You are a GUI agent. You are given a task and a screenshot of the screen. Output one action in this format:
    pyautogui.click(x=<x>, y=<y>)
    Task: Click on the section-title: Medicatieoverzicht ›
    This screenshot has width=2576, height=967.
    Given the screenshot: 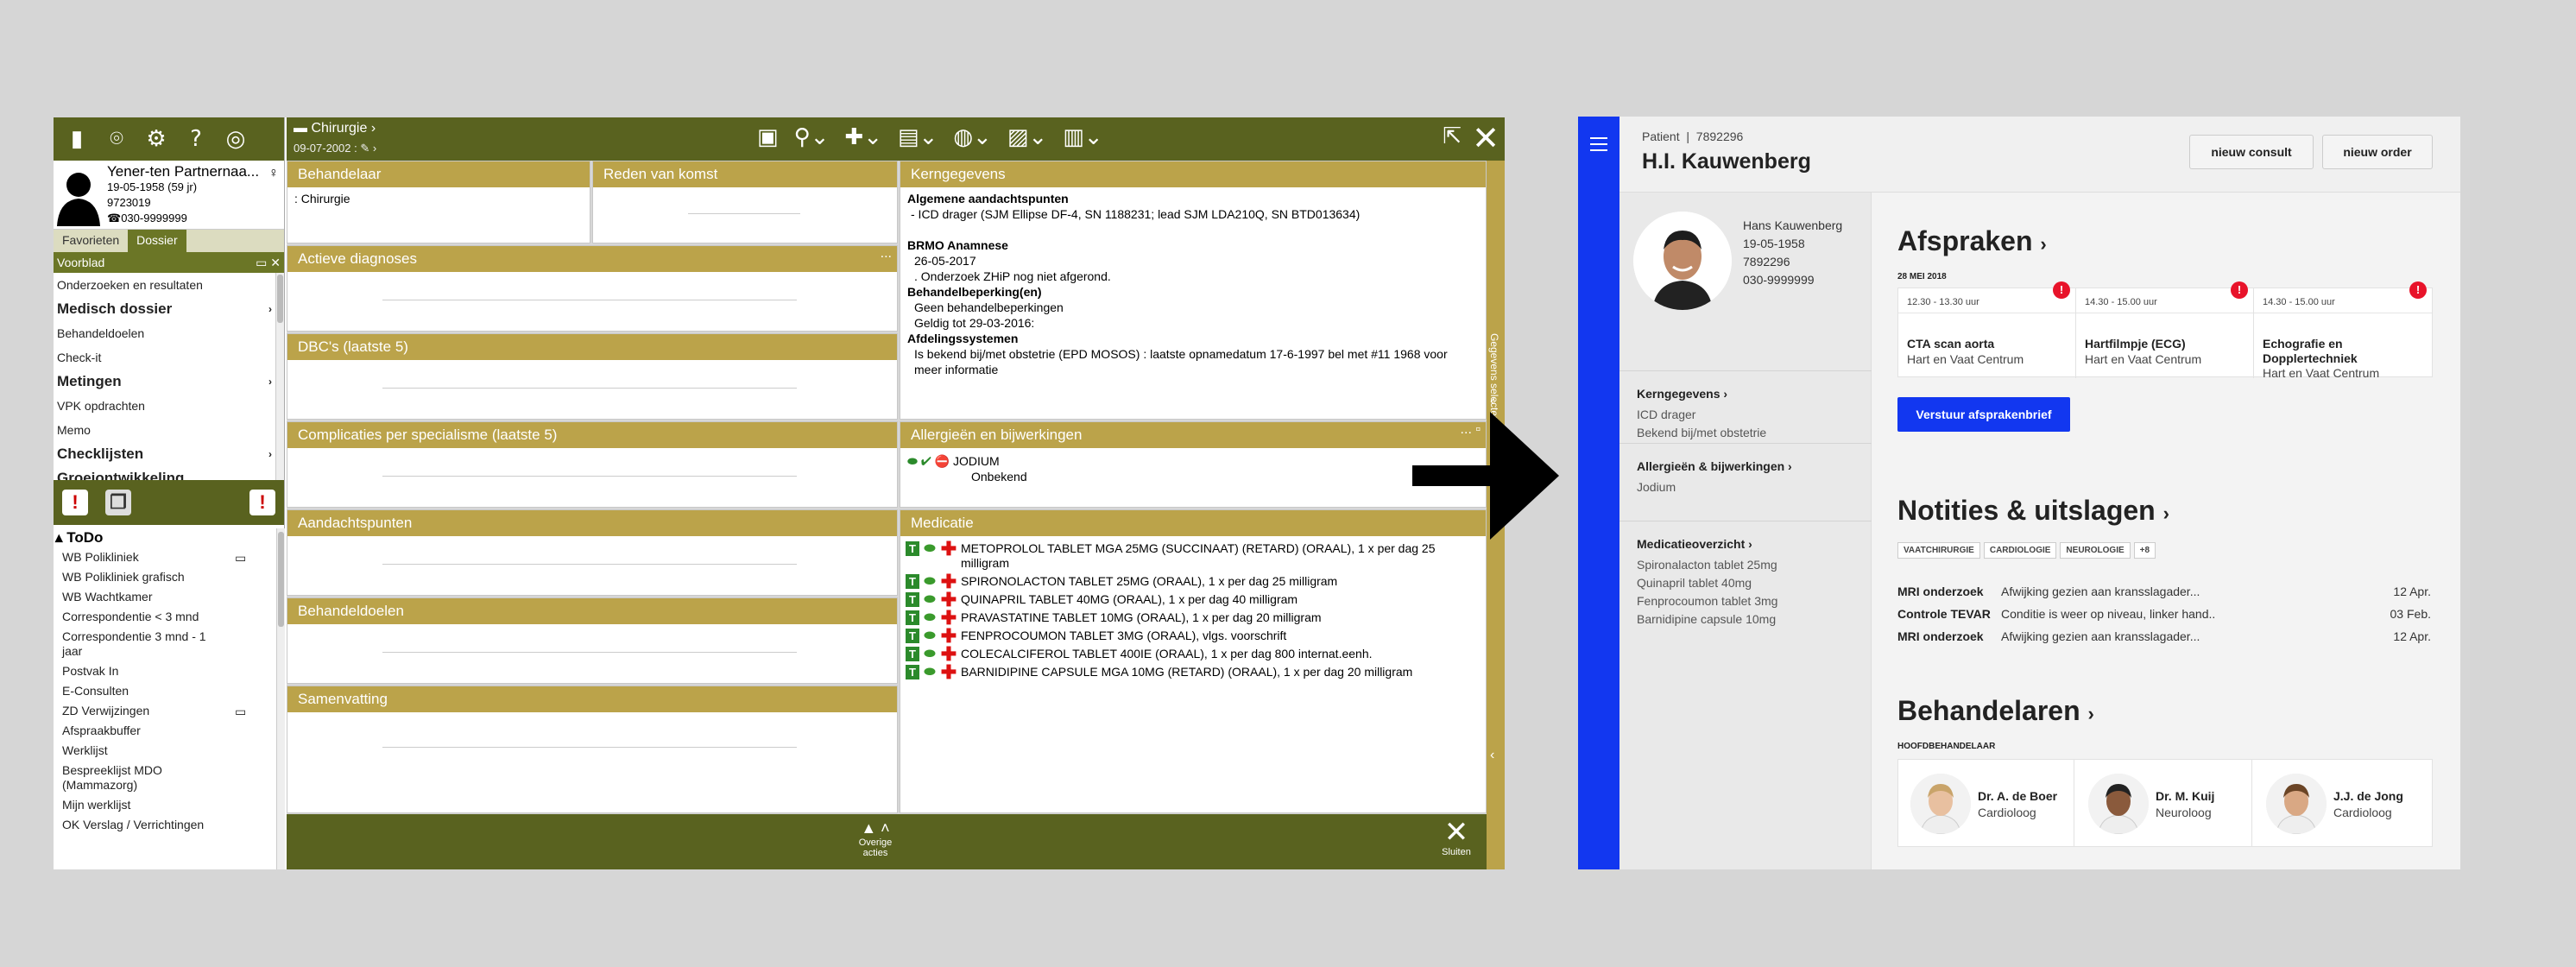 What is the action you would take?
    pyautogui.click(x=1745, y=544)
    